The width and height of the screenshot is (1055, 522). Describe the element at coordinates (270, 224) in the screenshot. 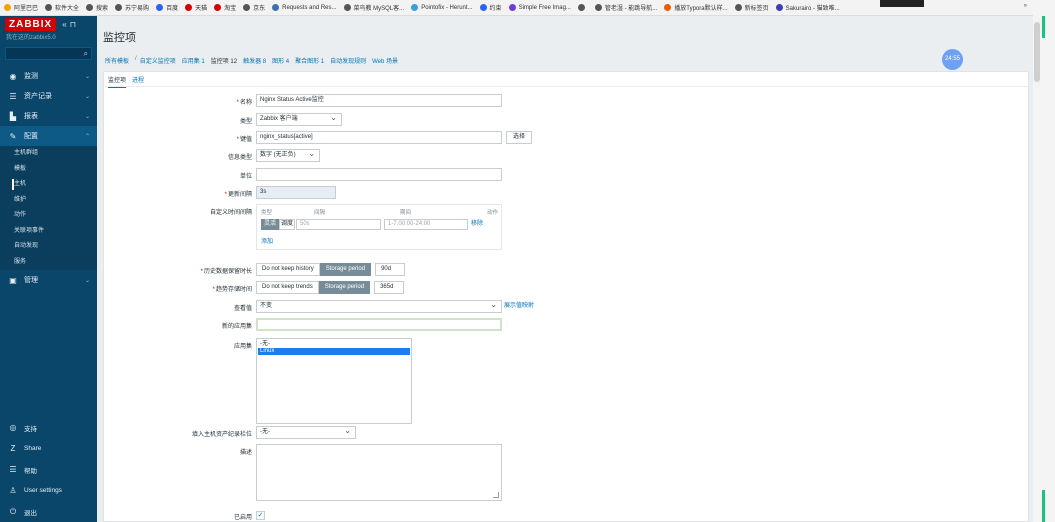

I see `flexible-toggle: 灵活` at that location.